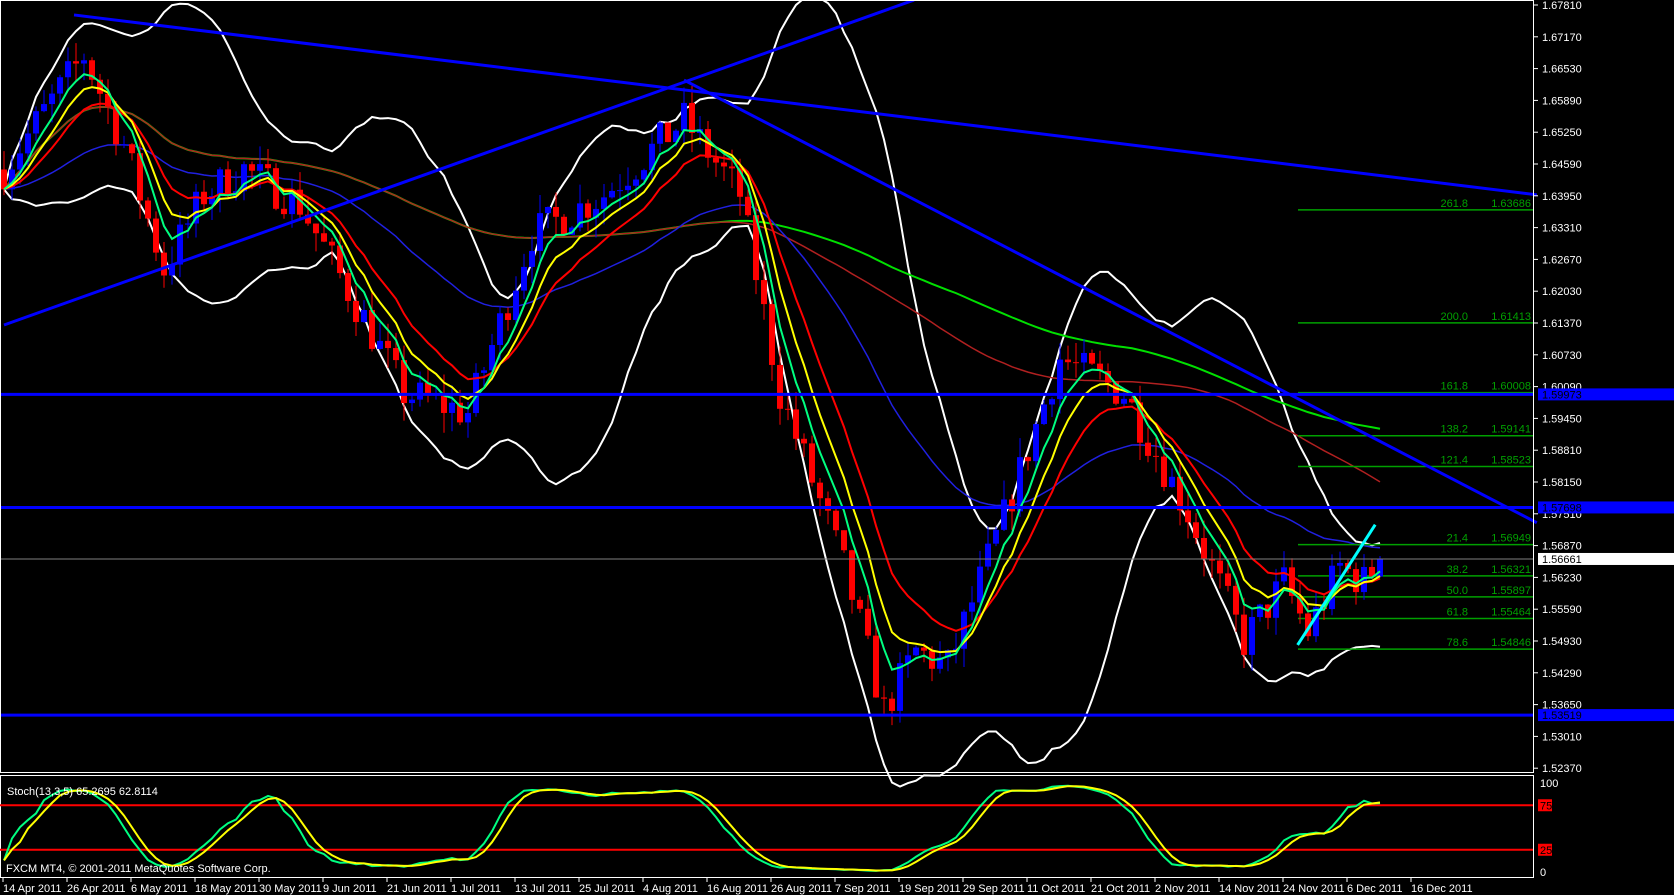 The width and height of the screenshot is (1674, 895). I want to click on time-tick-label: 13 Jul 2011, so click(543, 889).